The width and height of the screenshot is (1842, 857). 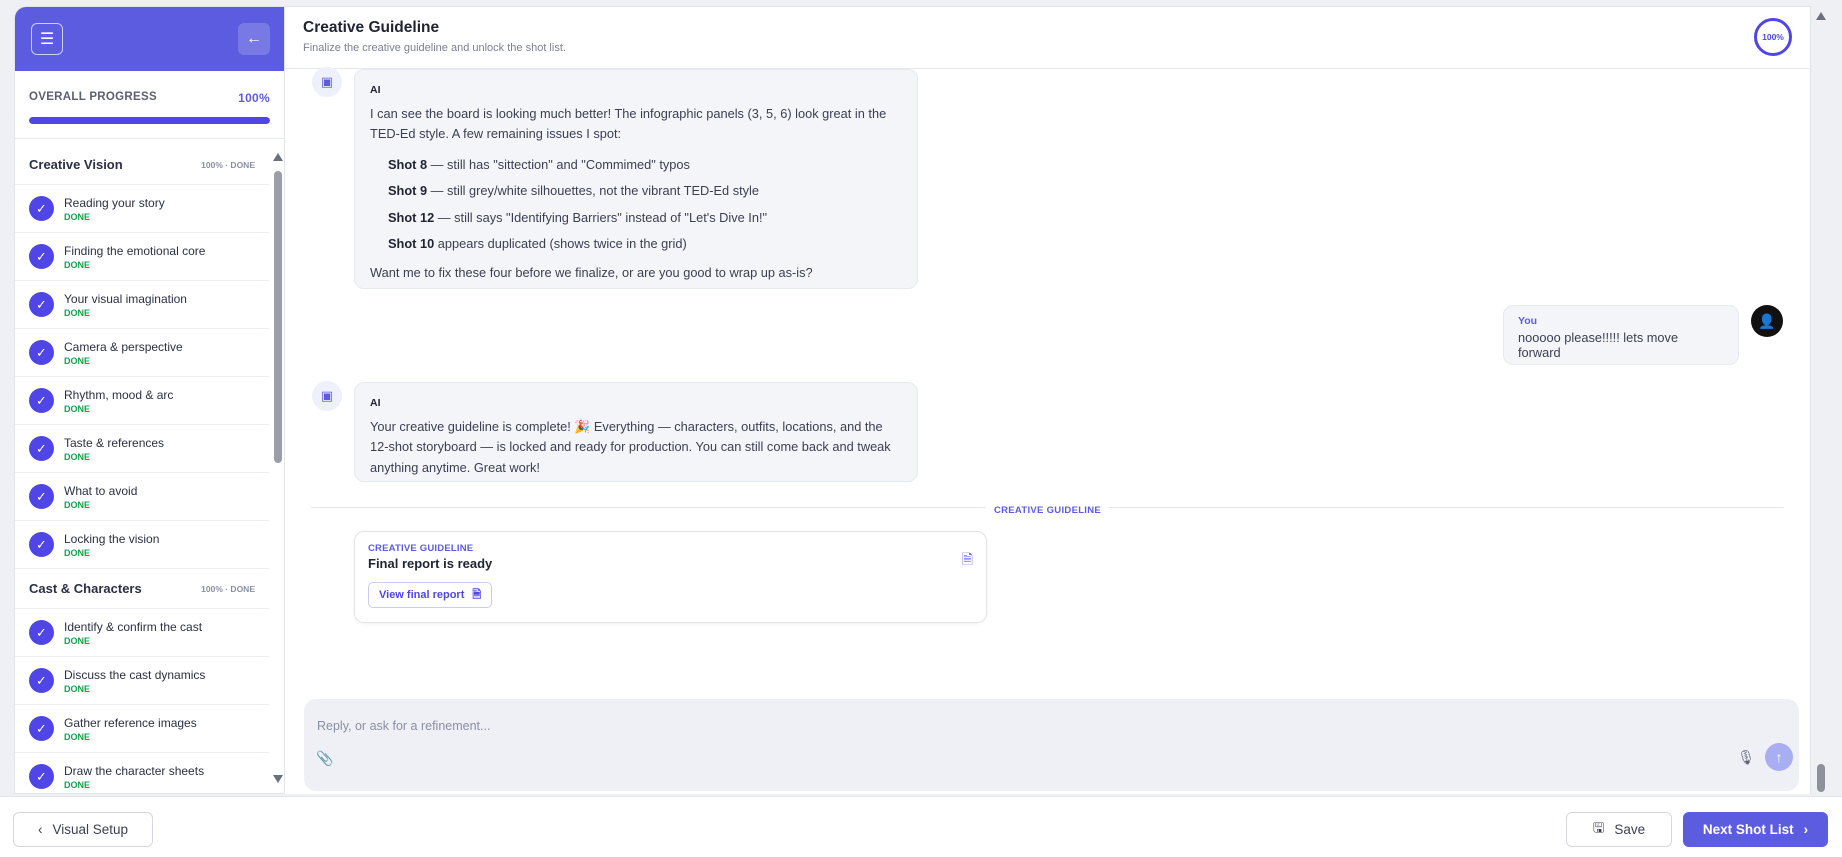 I want to click on next-label: Next Shot List, so click(x=1748, y=829).